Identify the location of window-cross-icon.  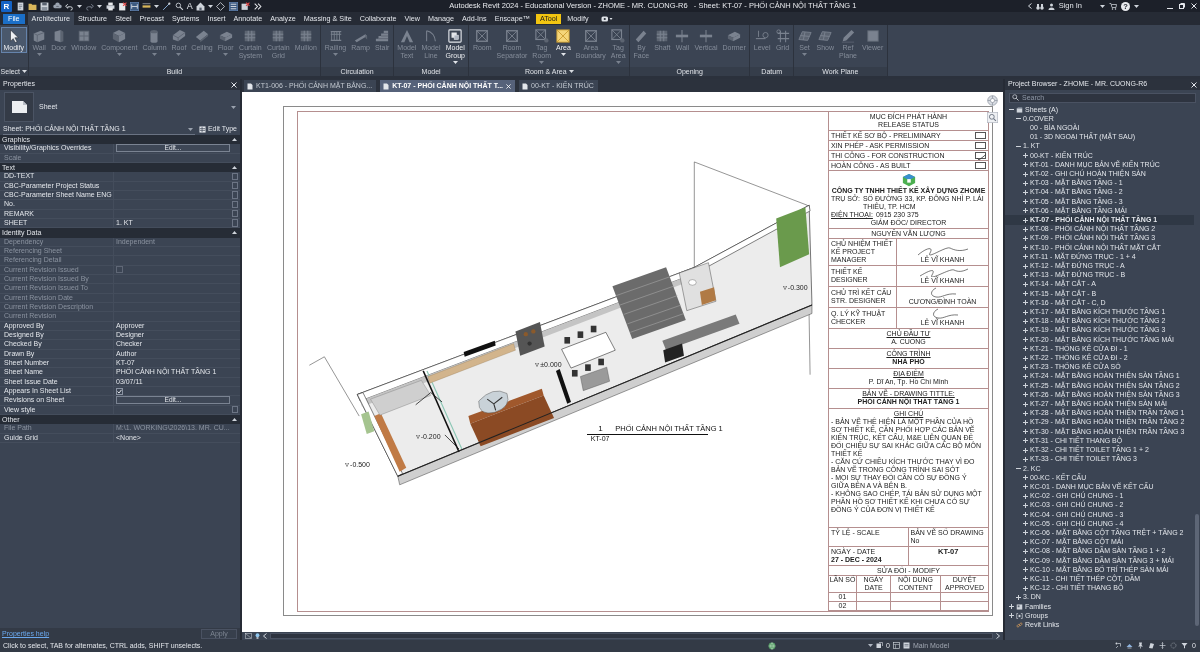
(245, 6).